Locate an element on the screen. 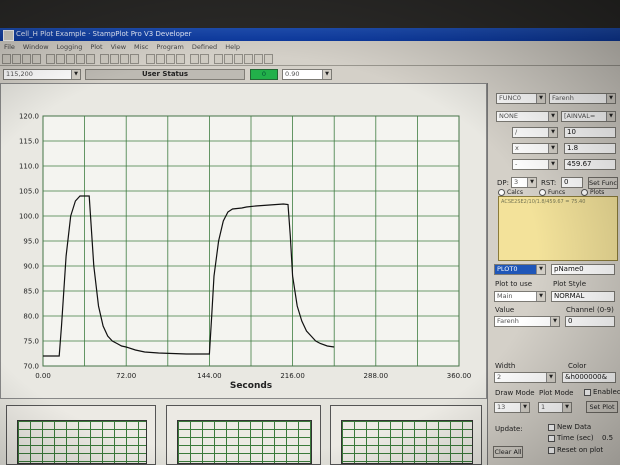  radio-calcs: Calcs is located at coordinates (510, 192).